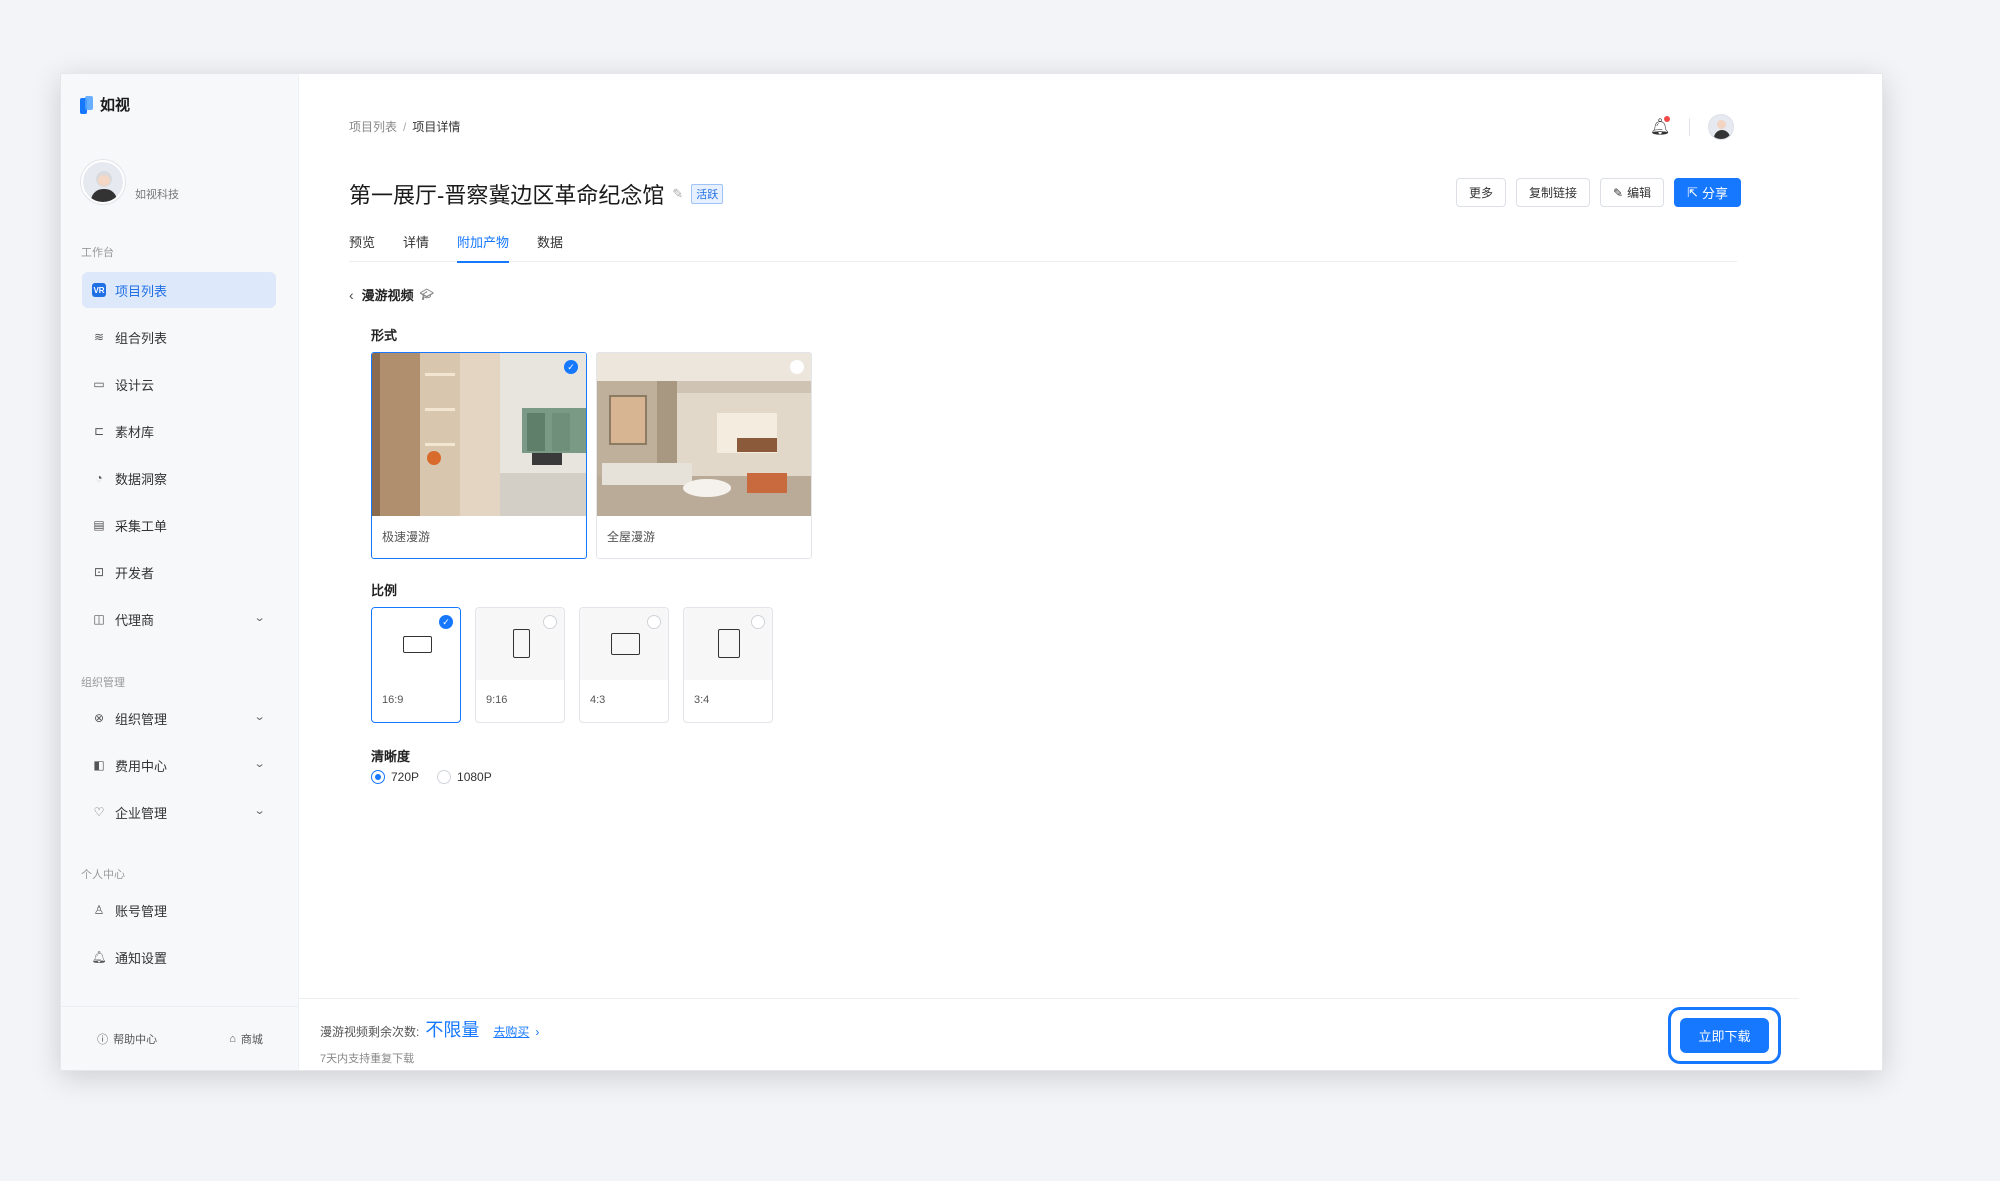  What do you see at coordinates (179, 290) in the screenshot?
I see `sidebar-item-project-list: VR 项目列表` at bounding box center [179, 290].